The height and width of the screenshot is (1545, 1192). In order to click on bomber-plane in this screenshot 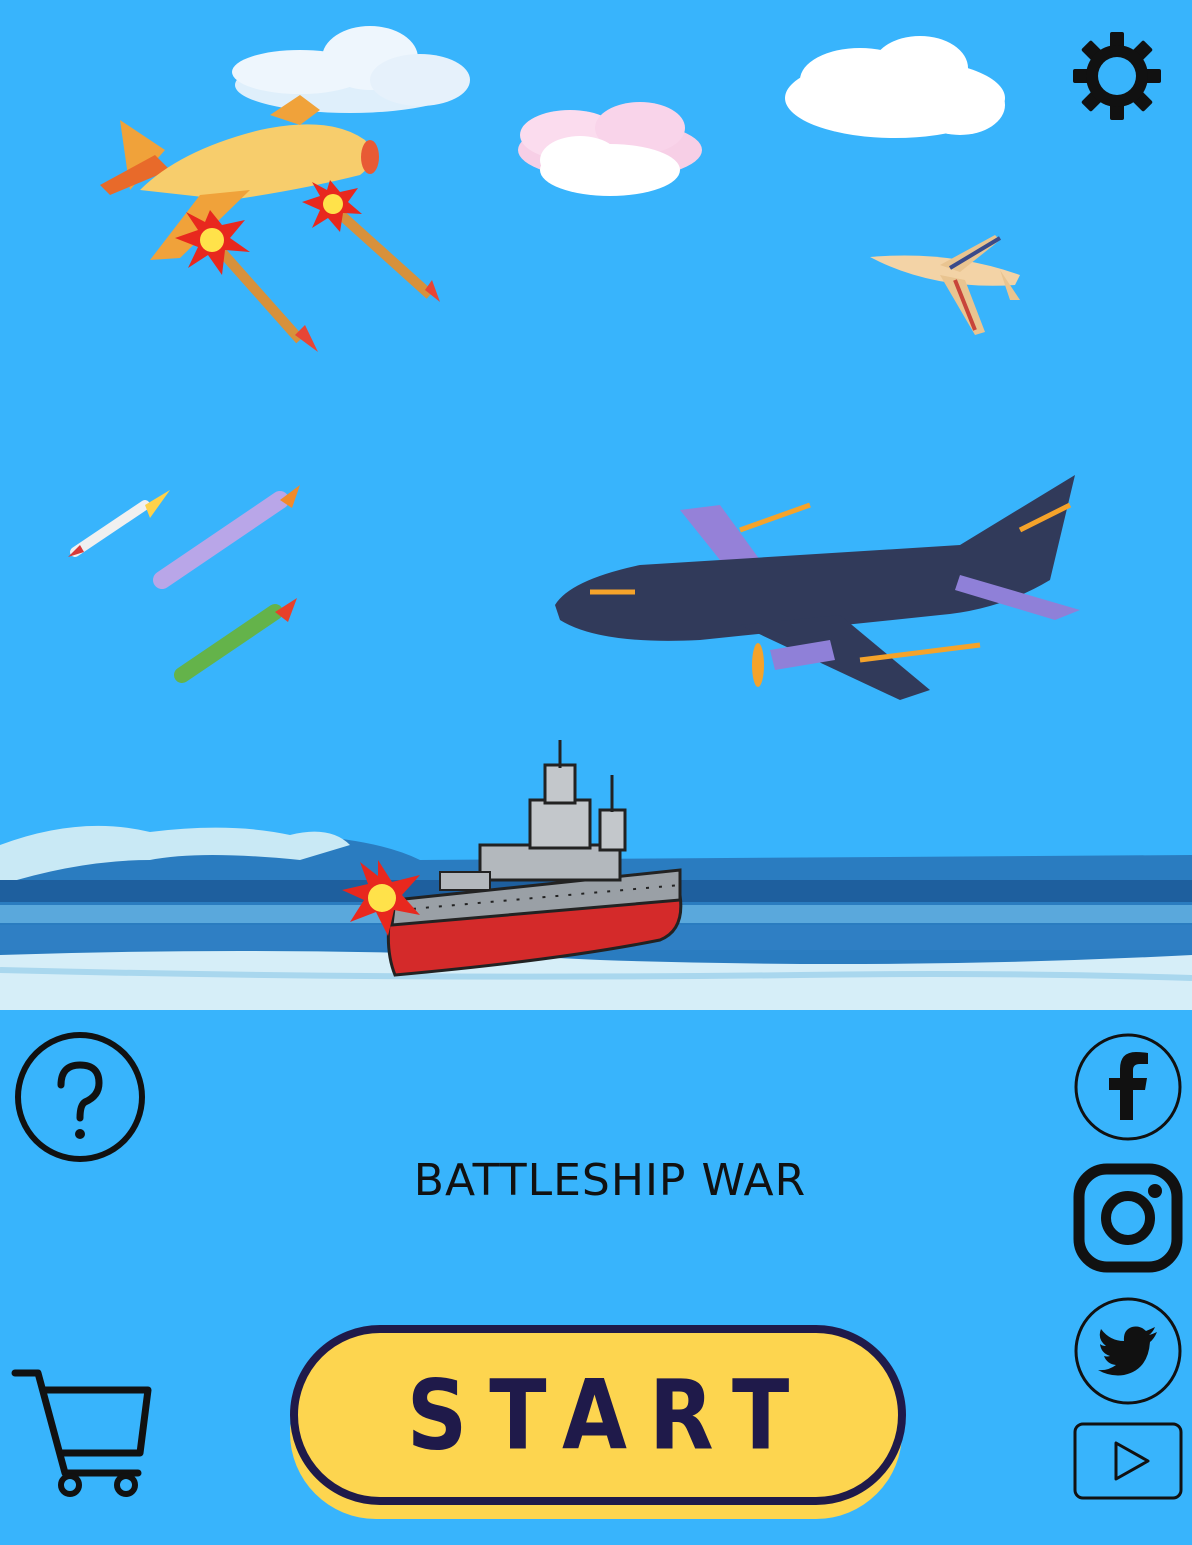, I will do `click(817, 587)`.